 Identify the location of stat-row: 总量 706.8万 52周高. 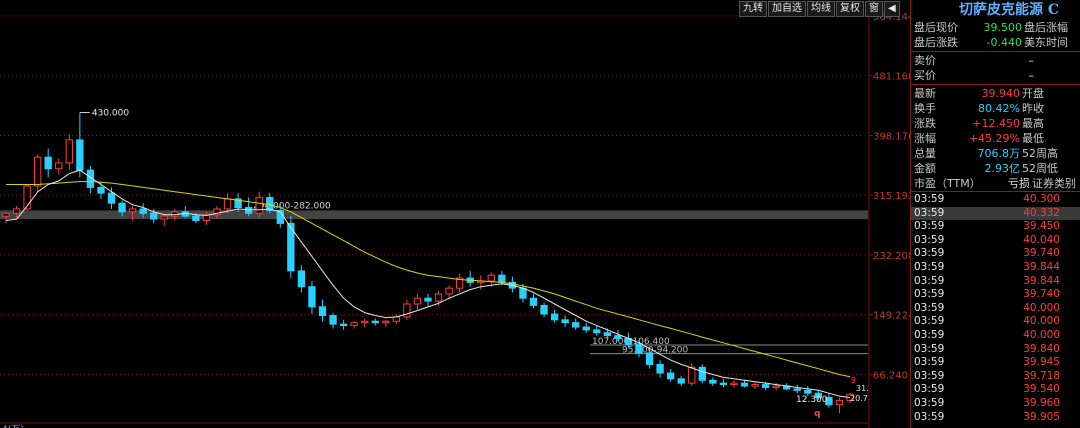
(995, 153).